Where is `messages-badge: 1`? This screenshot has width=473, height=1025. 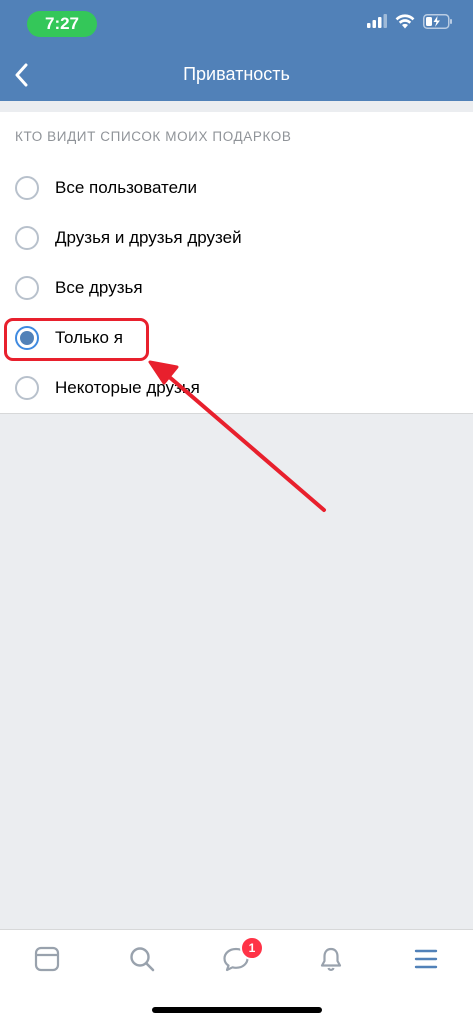
messages-badge: 1 is located at coordinates (252, 948).